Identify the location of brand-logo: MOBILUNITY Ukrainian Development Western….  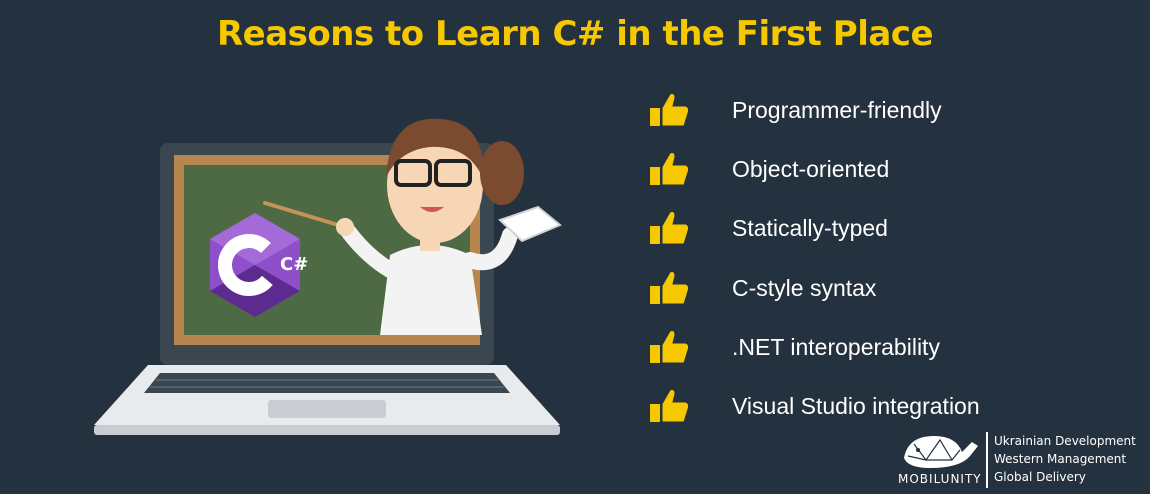
(1023, 459).